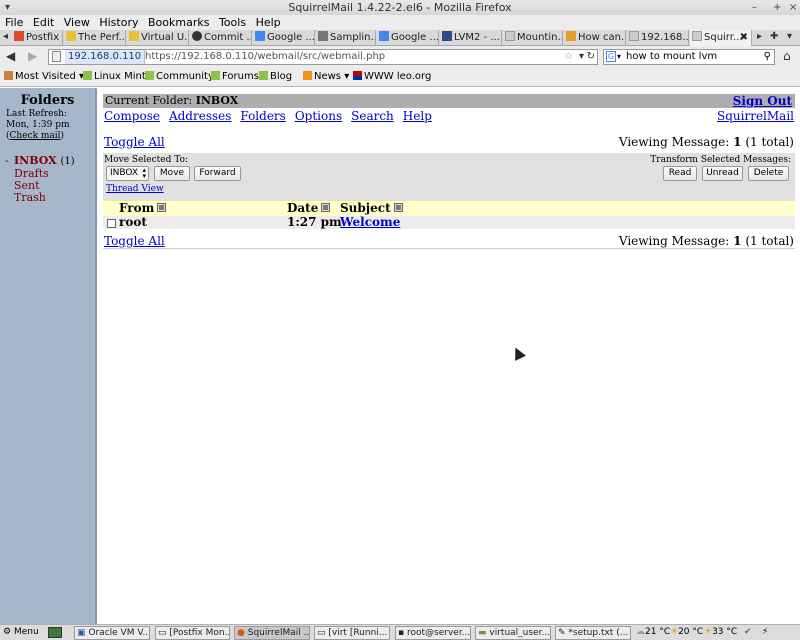  What do you see at coordinates (372, 116) in the screenshot?
I see `search-link: Search` at bounding box center [372, 116].